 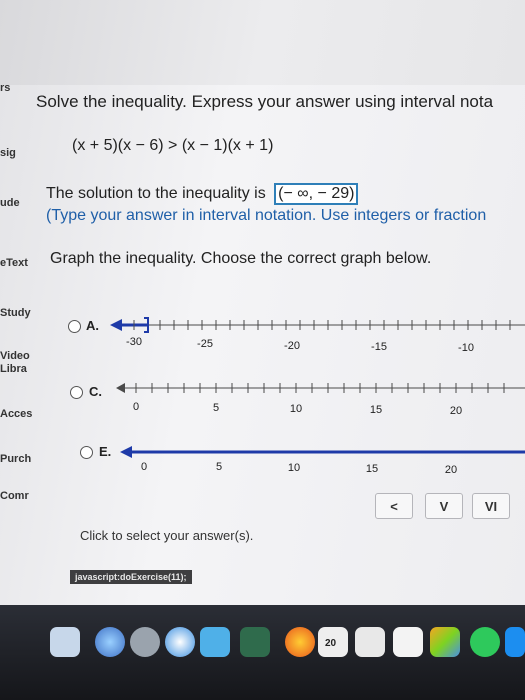 I want to click on option-c-number-line: 0 5 10 15 20, so click(x=319, y=398).